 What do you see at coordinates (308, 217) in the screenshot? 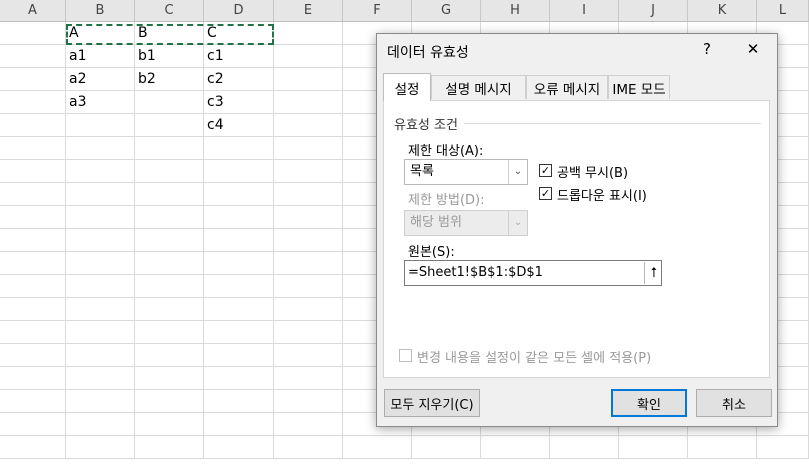
I see `cell-e9` at bounding box center [308, 217].